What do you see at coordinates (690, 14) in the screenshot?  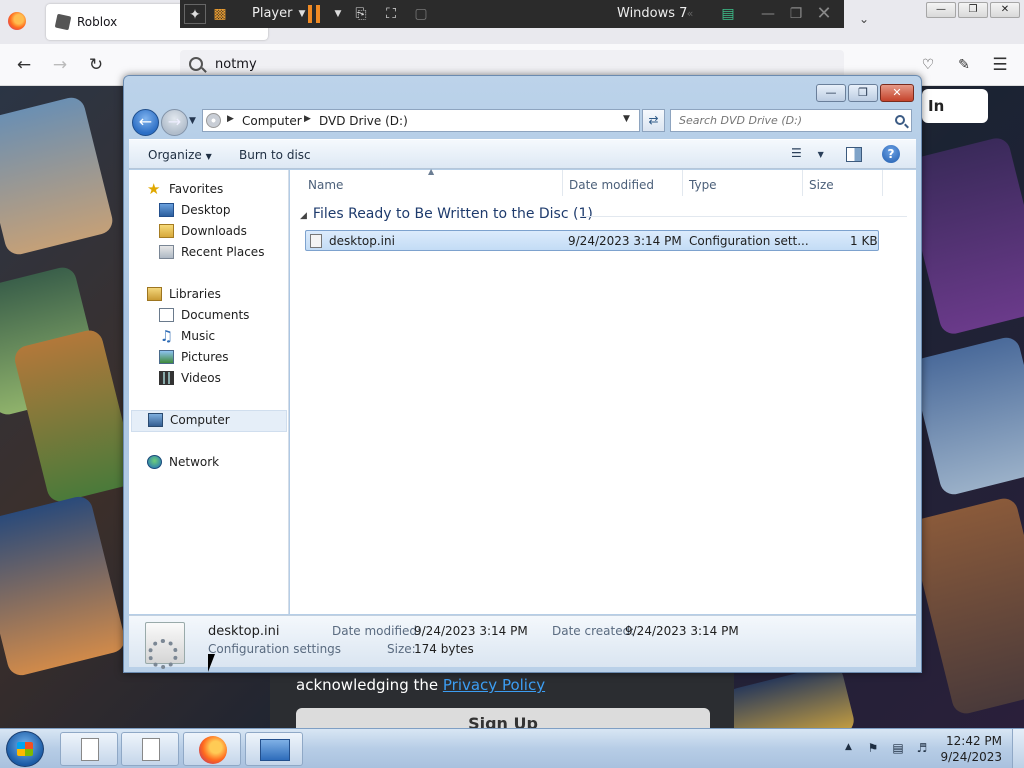 I see `collapse-icon: «` at bounding box center [690, 14].